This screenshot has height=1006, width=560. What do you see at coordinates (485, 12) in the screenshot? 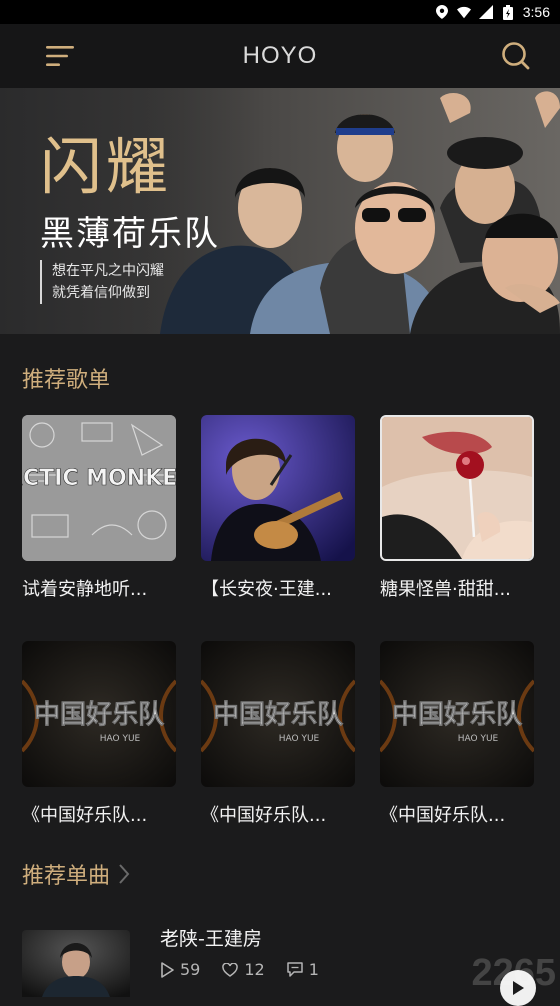
I see `signal-icon` at bounding box center [485, 12].